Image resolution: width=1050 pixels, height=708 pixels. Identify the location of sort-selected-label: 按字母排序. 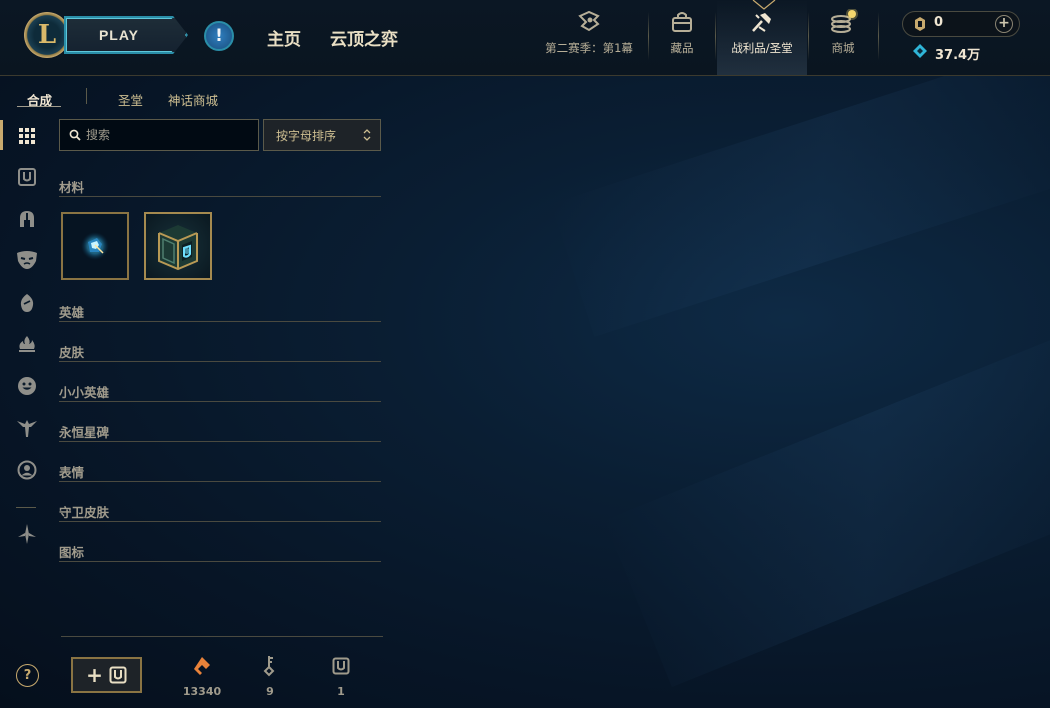
(306, 136).